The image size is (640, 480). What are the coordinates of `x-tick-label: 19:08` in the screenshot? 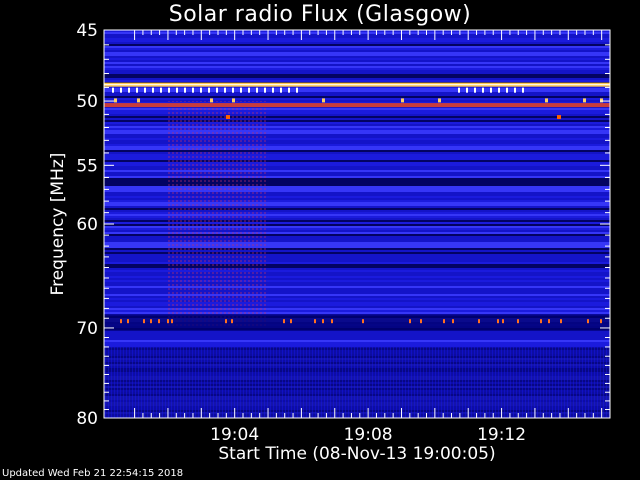 It's located at (368, 435).